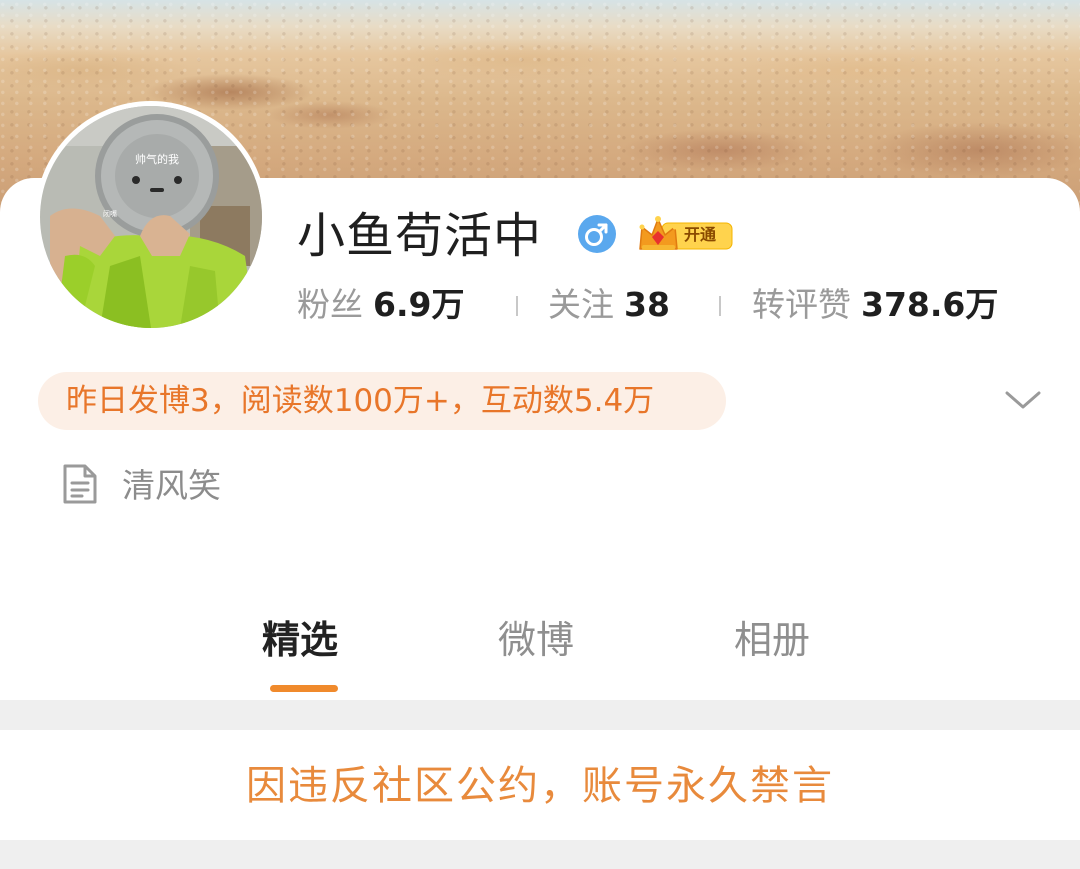 Image resolution: width=1080 pixels, height=869 pixels. Describe the element at coordinates (536, 640) in the screenshot. I see `tab-weibo: 微博` at that location.